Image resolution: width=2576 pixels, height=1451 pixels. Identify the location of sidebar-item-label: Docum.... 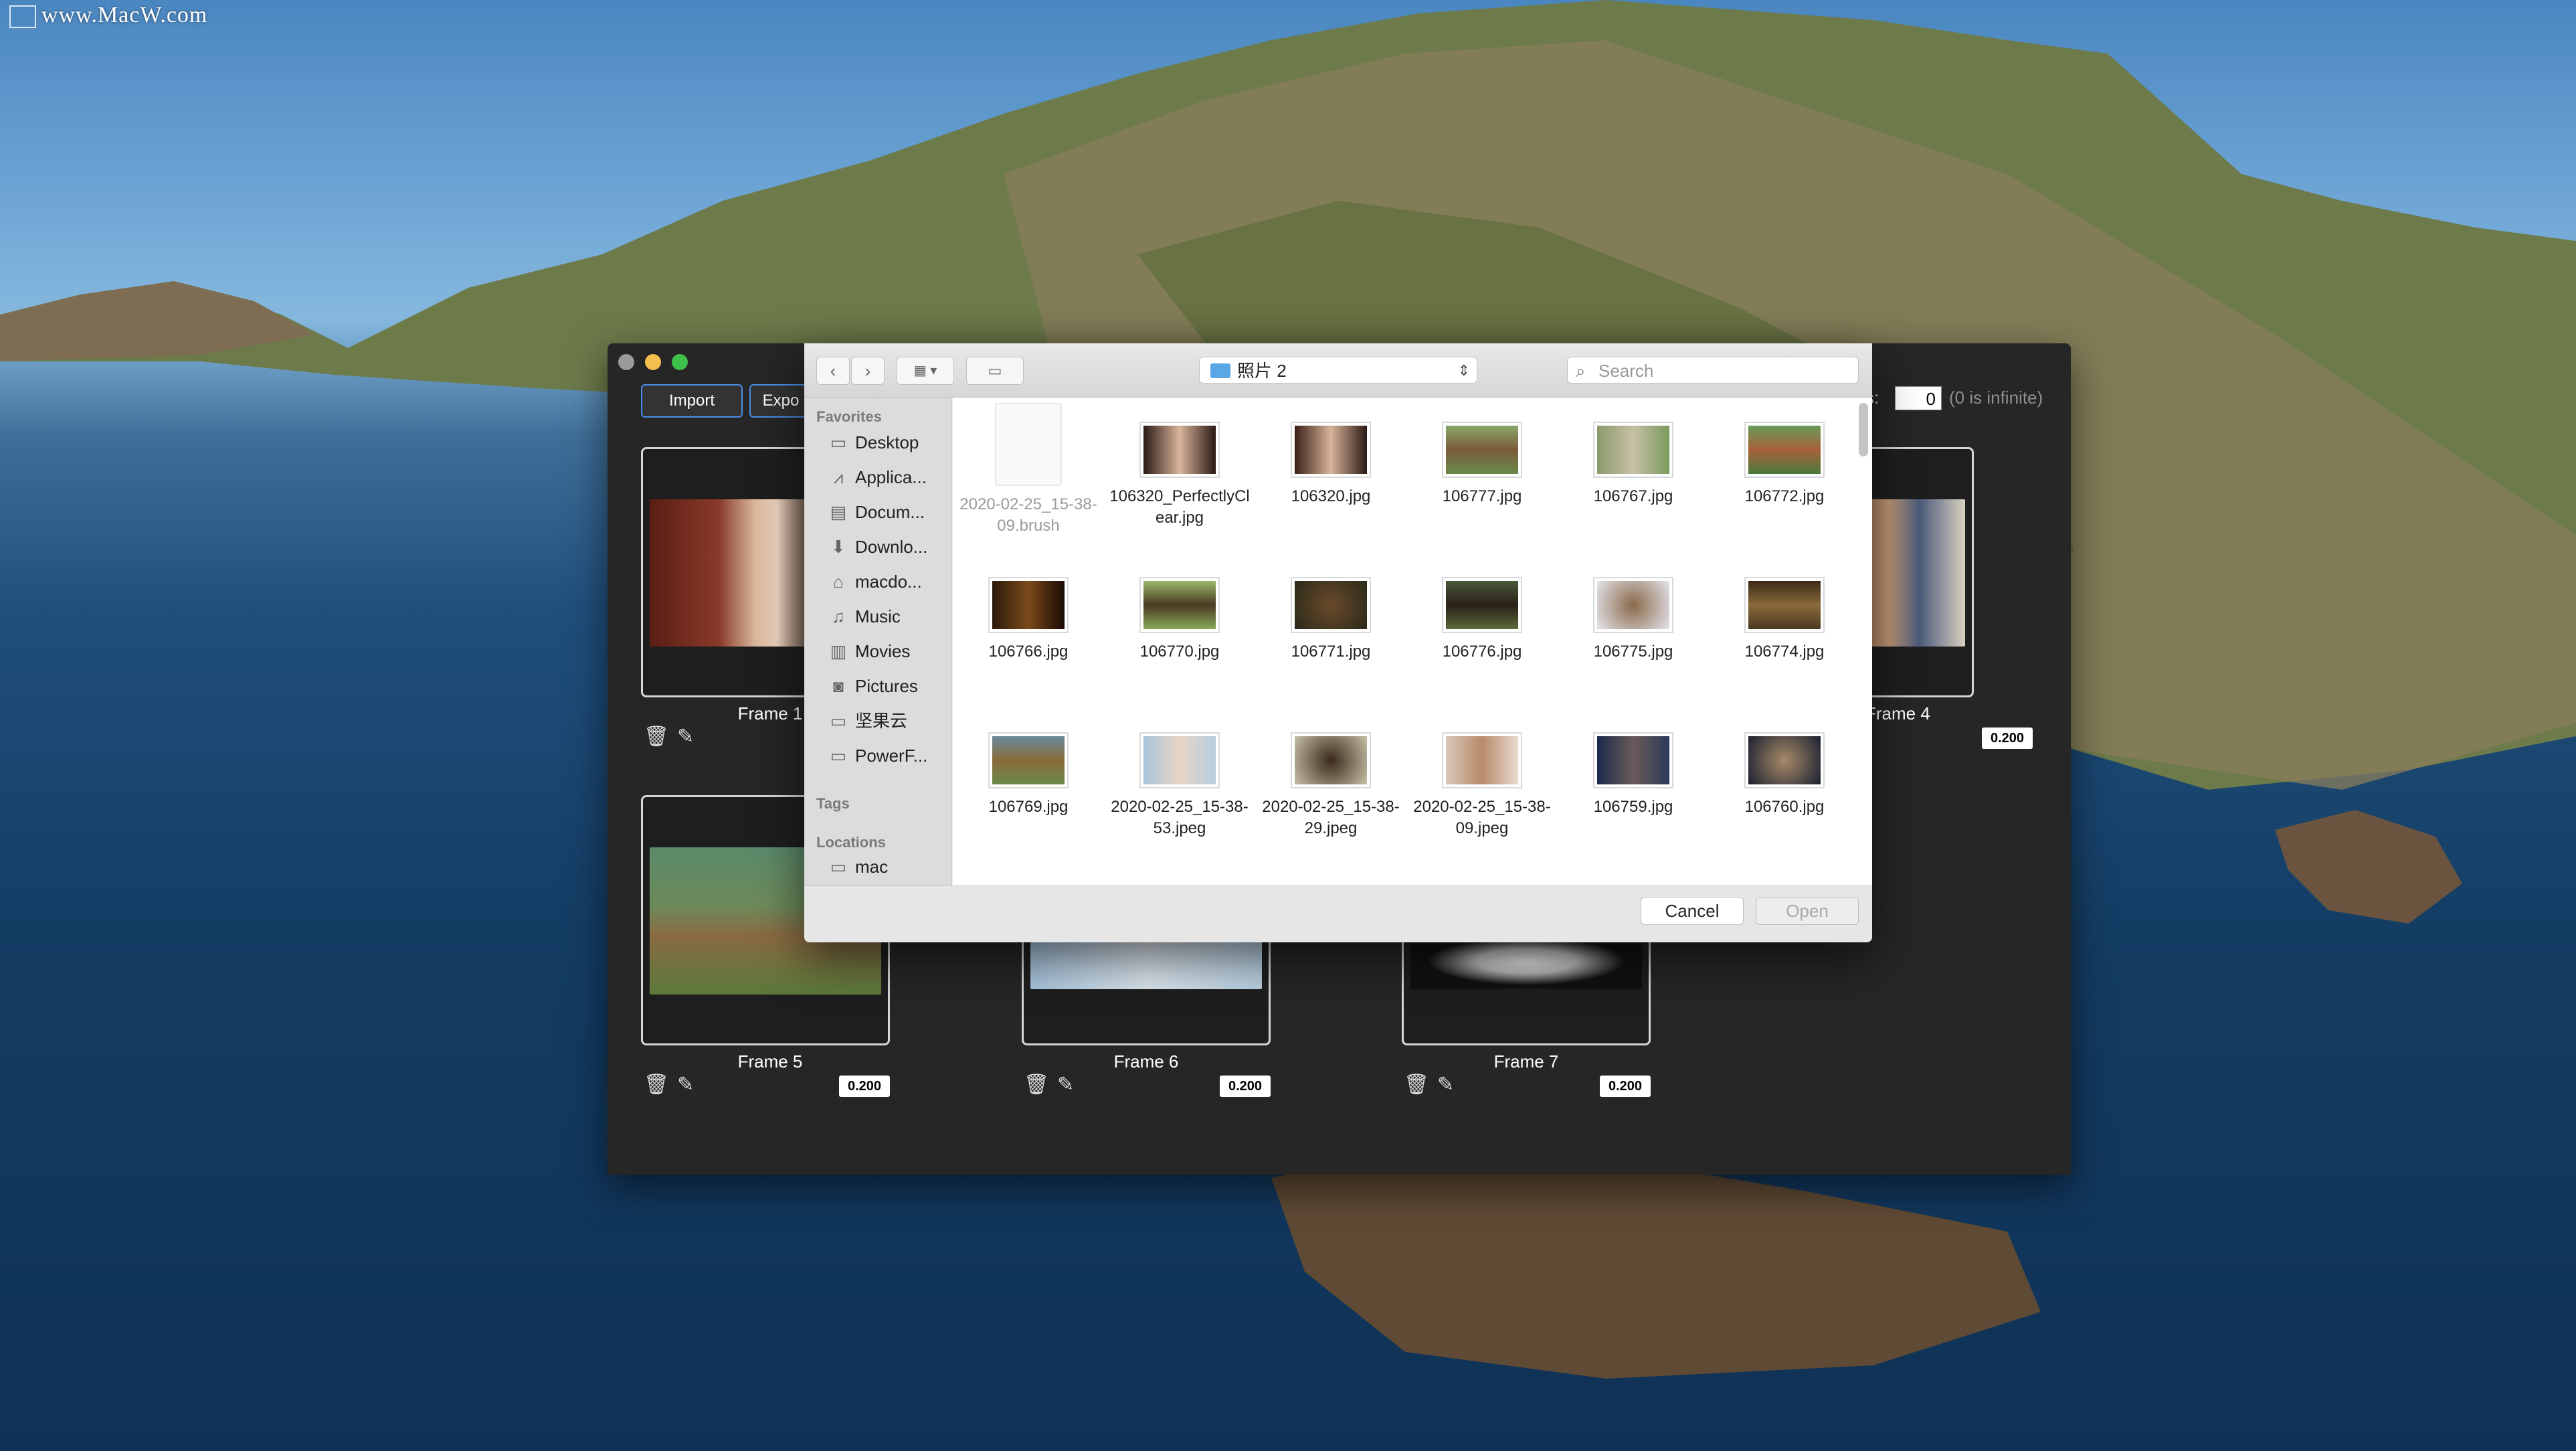
(890, 512).